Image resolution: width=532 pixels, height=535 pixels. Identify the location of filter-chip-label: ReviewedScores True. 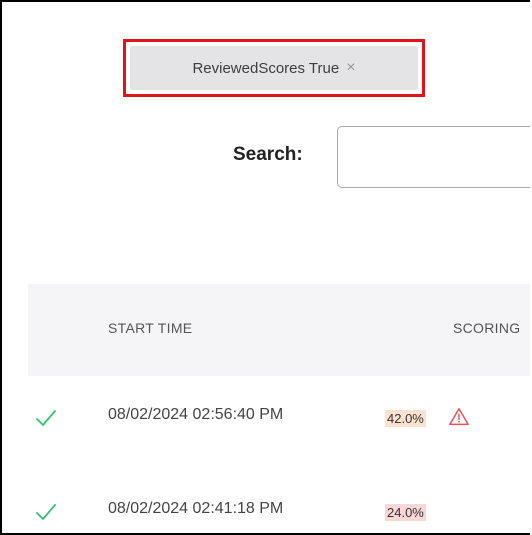
(266, 68).